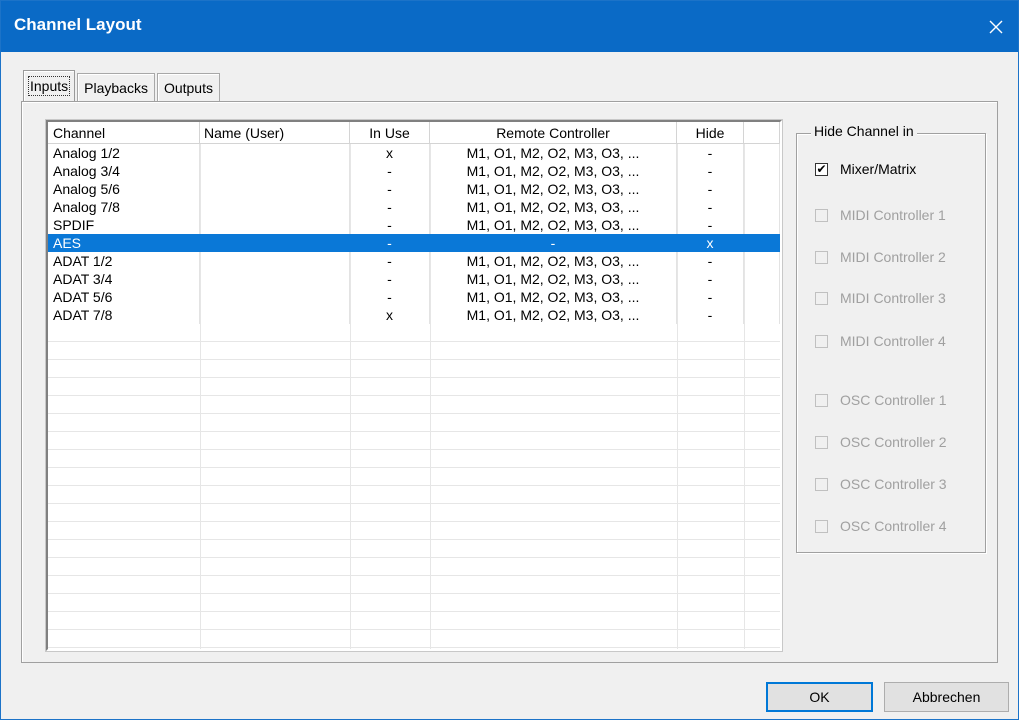  Describe the element at coordinates (880, 215) in the screenshot. I see `hide-option-midi-controller-1: MIDI Controller 1` at that location.